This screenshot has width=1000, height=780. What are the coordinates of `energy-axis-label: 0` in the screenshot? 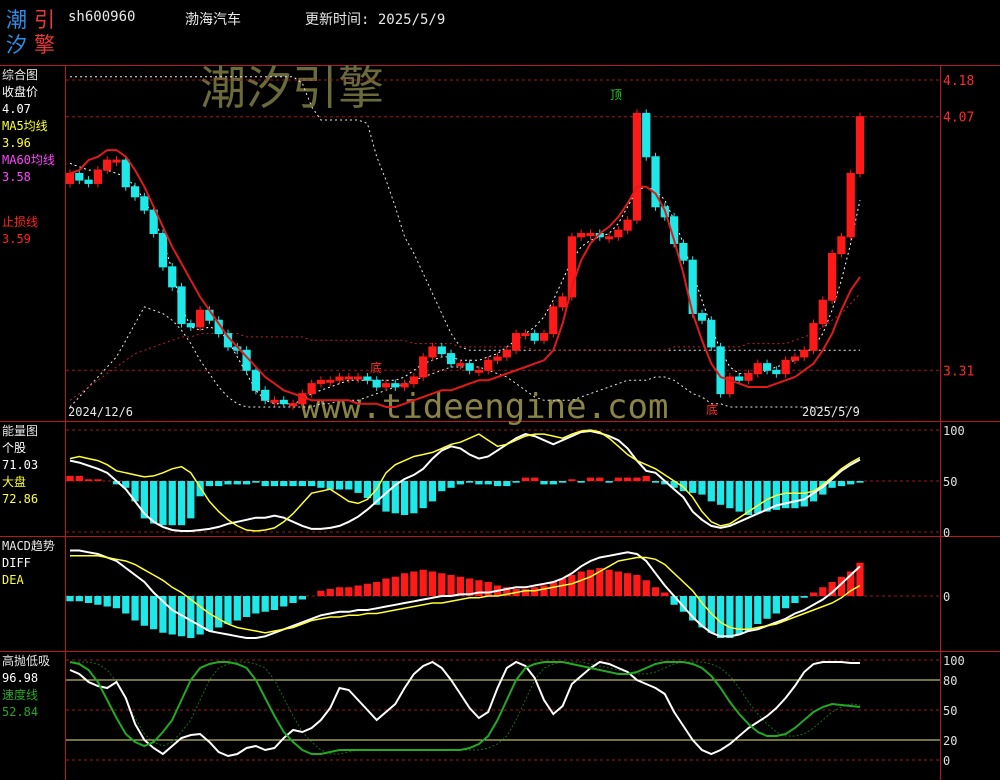 It's located at (946, 533).